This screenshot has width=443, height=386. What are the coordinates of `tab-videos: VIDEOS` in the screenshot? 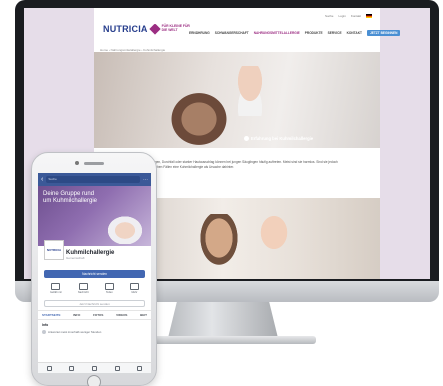 It's located at (121, 315).